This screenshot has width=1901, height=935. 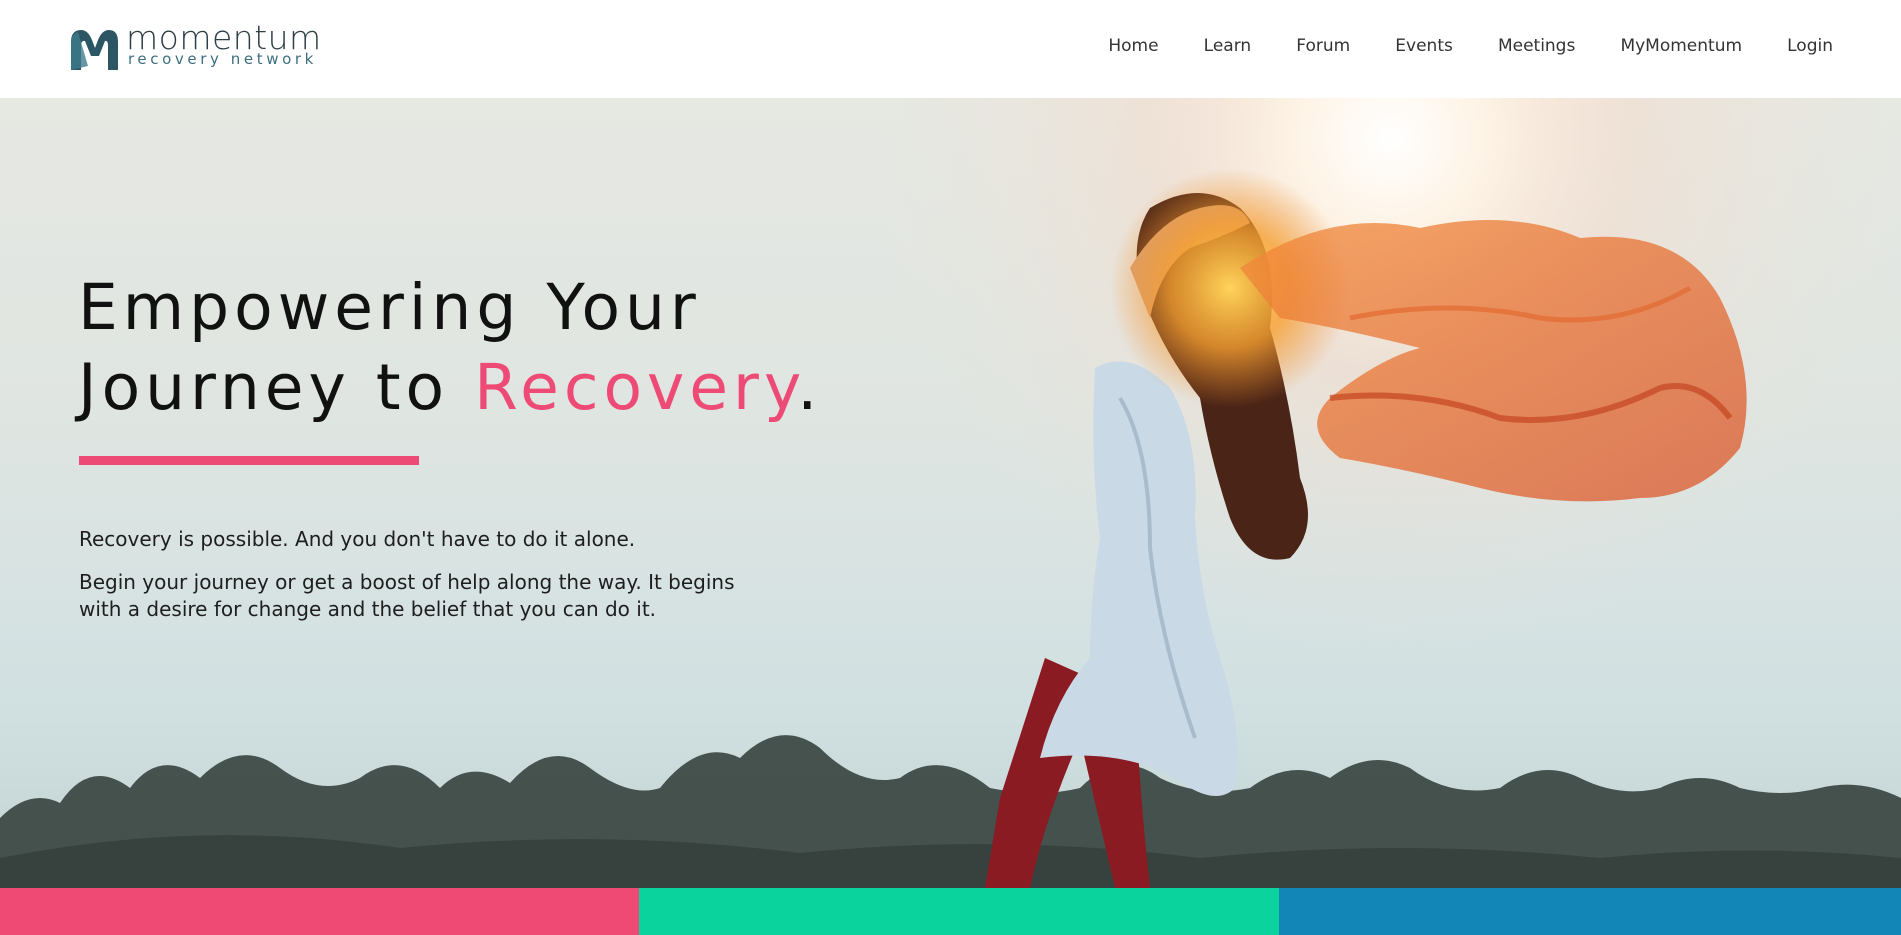 I want to click on headline-accent-word: Recovery, so click(x=636, y=387).